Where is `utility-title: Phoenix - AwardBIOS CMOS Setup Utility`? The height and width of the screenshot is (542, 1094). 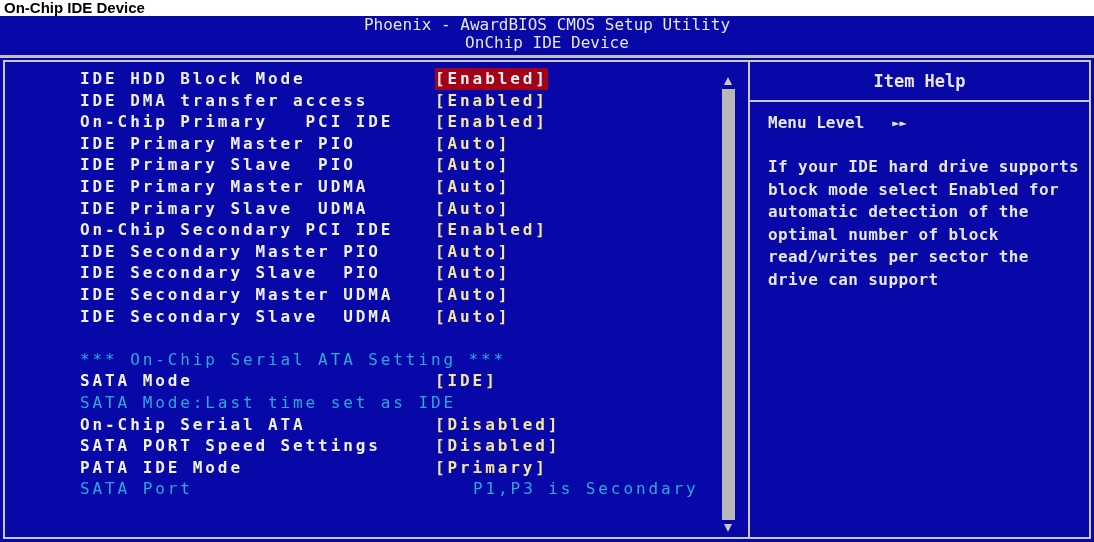
utility-title: Phoenix - AwardBIOS CMOS Setup Utility is located at coordinates (546, 25).